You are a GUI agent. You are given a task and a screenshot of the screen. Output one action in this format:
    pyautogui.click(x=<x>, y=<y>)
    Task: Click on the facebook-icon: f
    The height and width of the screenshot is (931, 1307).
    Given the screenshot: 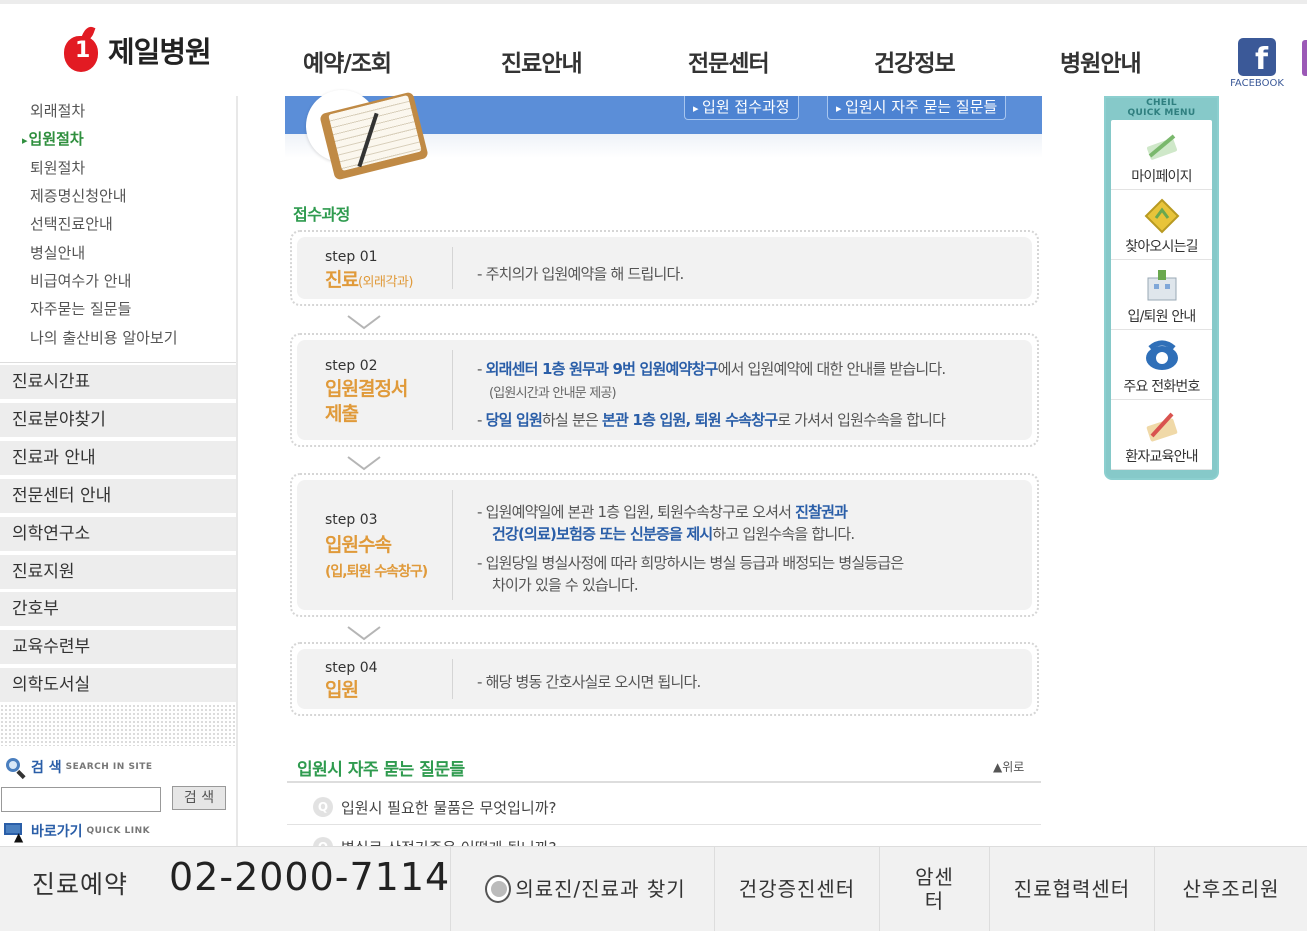 What is the action you would take?
    pyautogui.click(x=1257, y=57)
    